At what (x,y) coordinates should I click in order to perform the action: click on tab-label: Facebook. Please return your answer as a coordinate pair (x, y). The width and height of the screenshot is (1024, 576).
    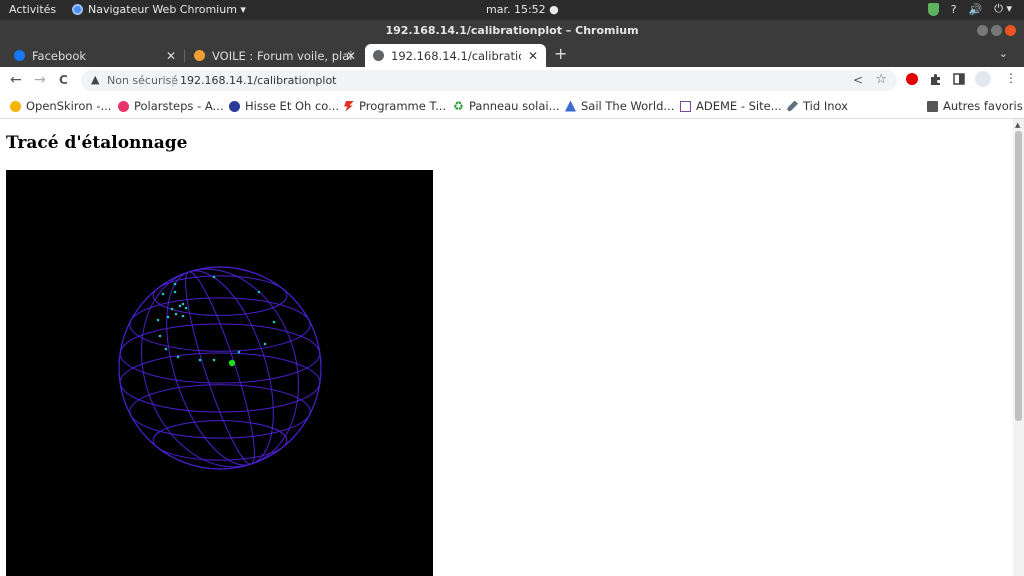
    Looking at the image, I should click on (59, 55).